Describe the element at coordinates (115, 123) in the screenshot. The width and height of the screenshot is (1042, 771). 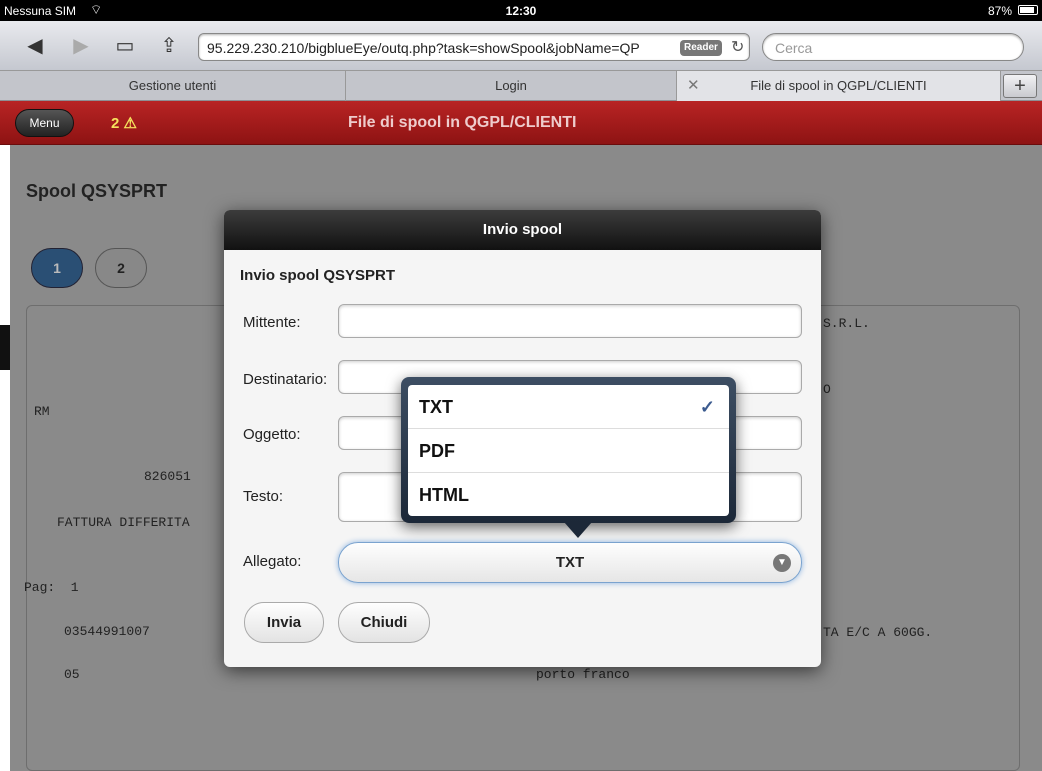
I see `warning-count: 2` at that location.